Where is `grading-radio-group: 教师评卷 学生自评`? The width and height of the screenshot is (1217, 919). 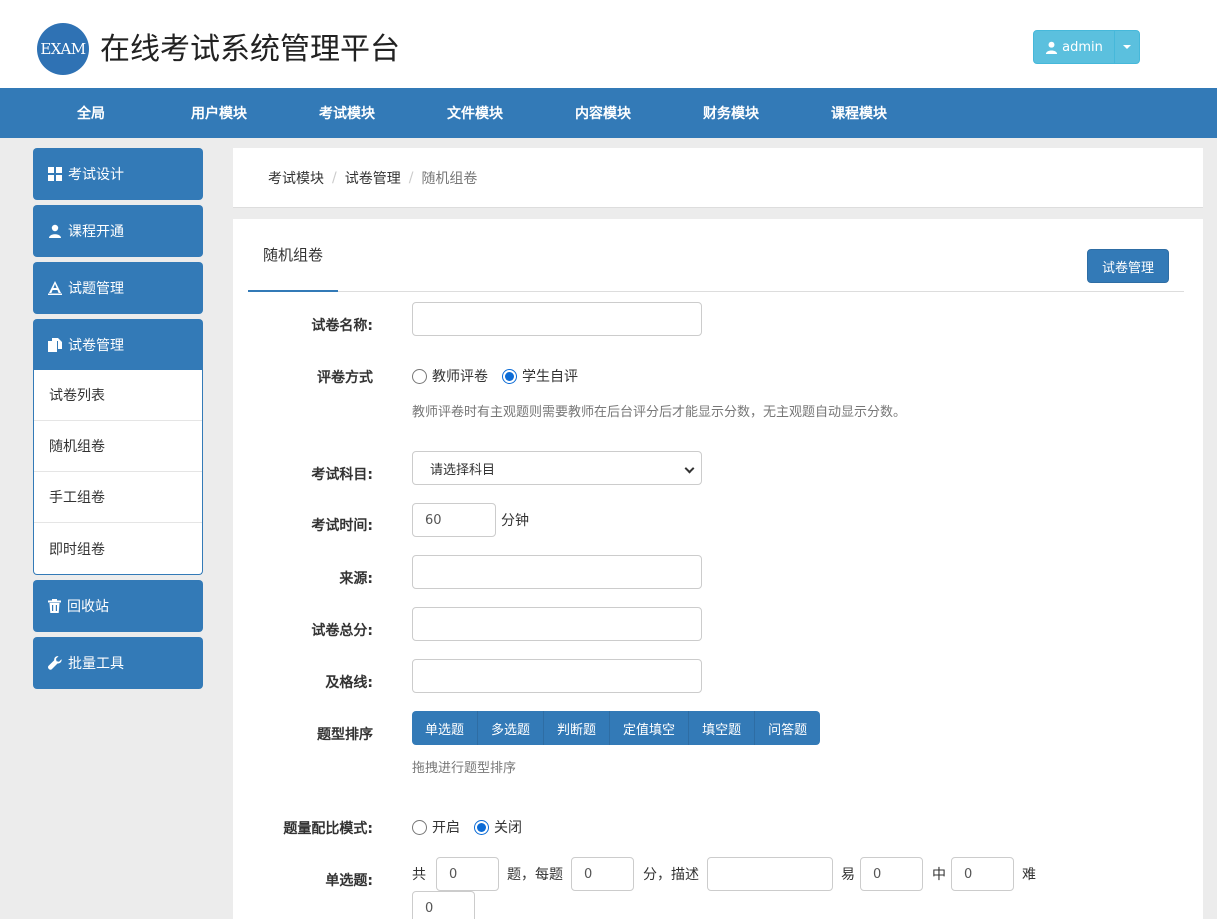 grading-radio-group: 教师评卷 学生自评 is located at coordinates (502, 376).